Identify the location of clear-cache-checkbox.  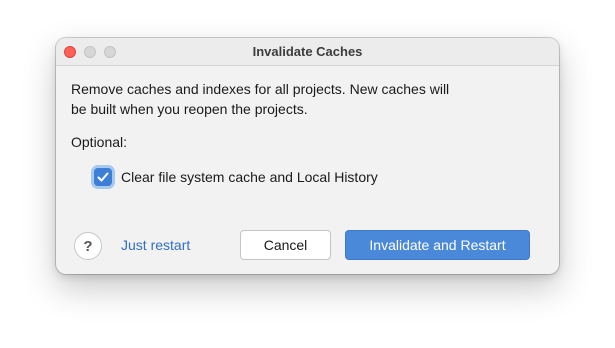
(103, 177).